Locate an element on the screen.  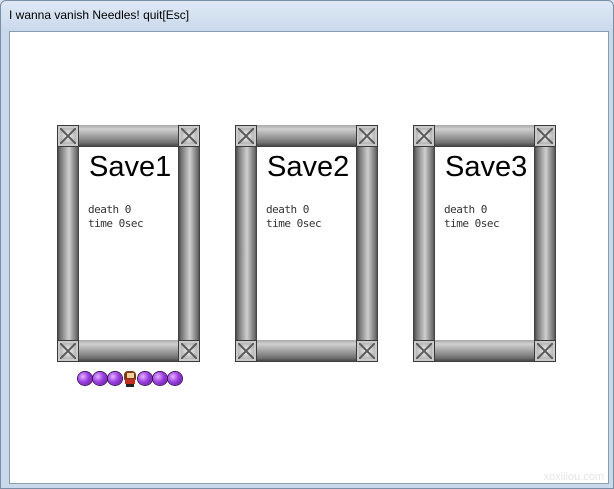
kid-icon is located at coordinates (130, 378).